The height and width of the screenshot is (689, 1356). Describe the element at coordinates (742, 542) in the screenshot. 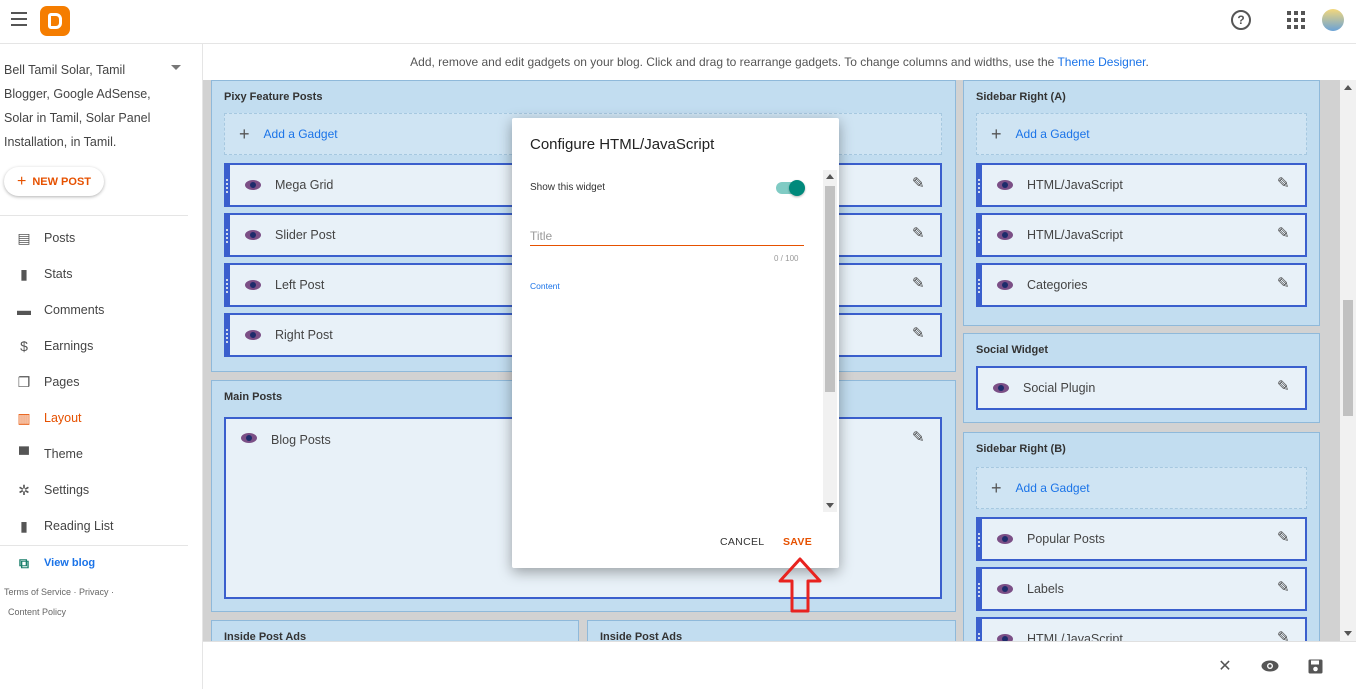

I see `cancel-button: CANCEL` at that location.